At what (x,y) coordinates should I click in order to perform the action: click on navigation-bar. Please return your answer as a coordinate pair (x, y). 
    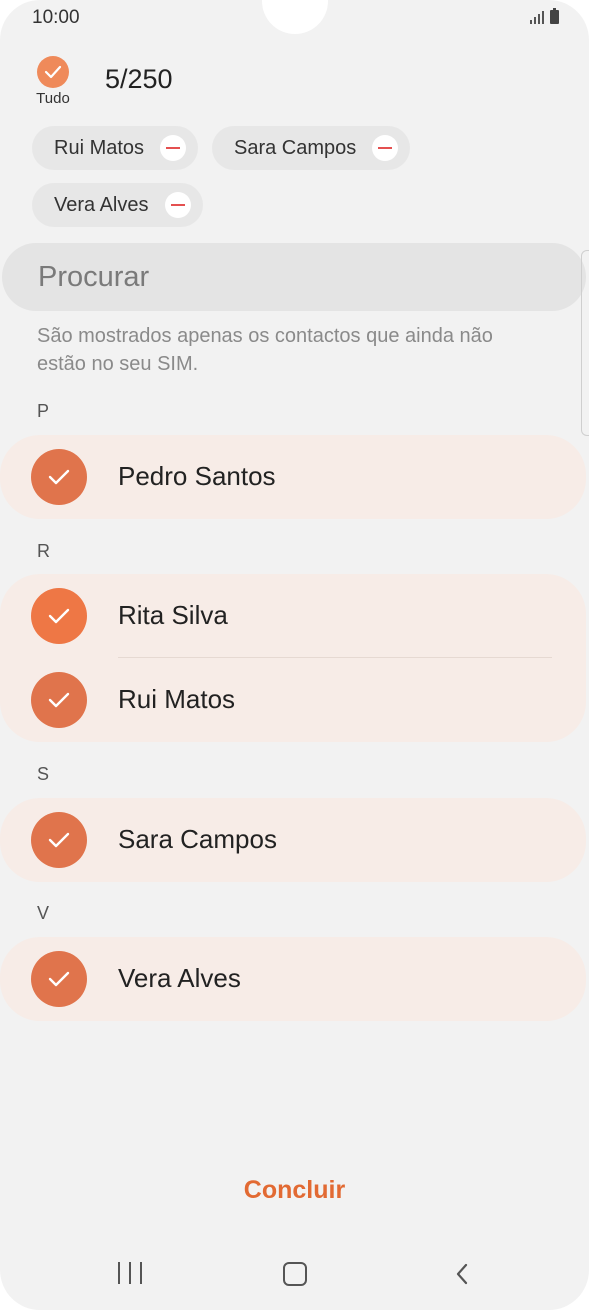
    Looking at the image, I should click on (294, 1275).